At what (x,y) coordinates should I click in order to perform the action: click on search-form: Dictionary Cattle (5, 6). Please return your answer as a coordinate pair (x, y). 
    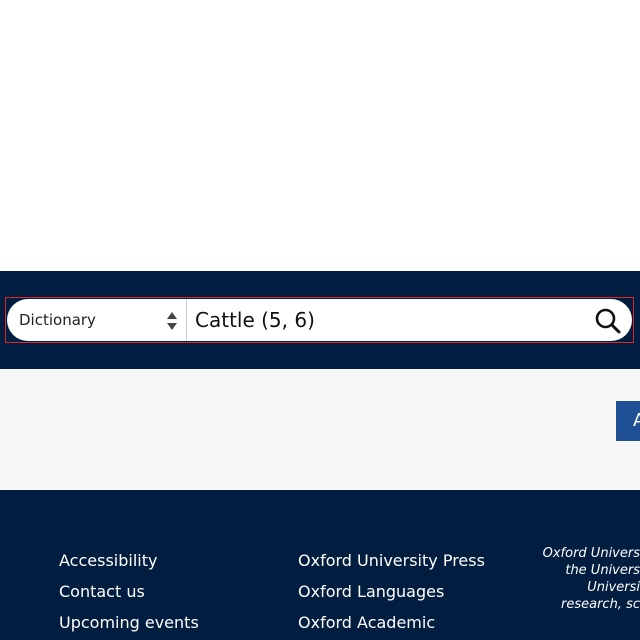
    Looking at the image, I should click on (319, 320).